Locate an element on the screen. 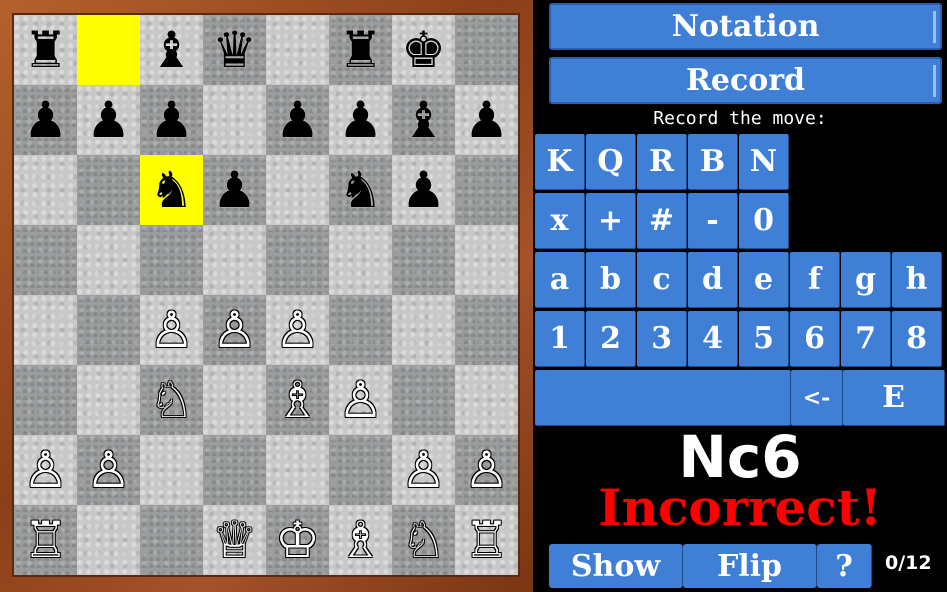 The image size is (947, 592). key-row4-5: 6 is located at coordinates (815, 339).